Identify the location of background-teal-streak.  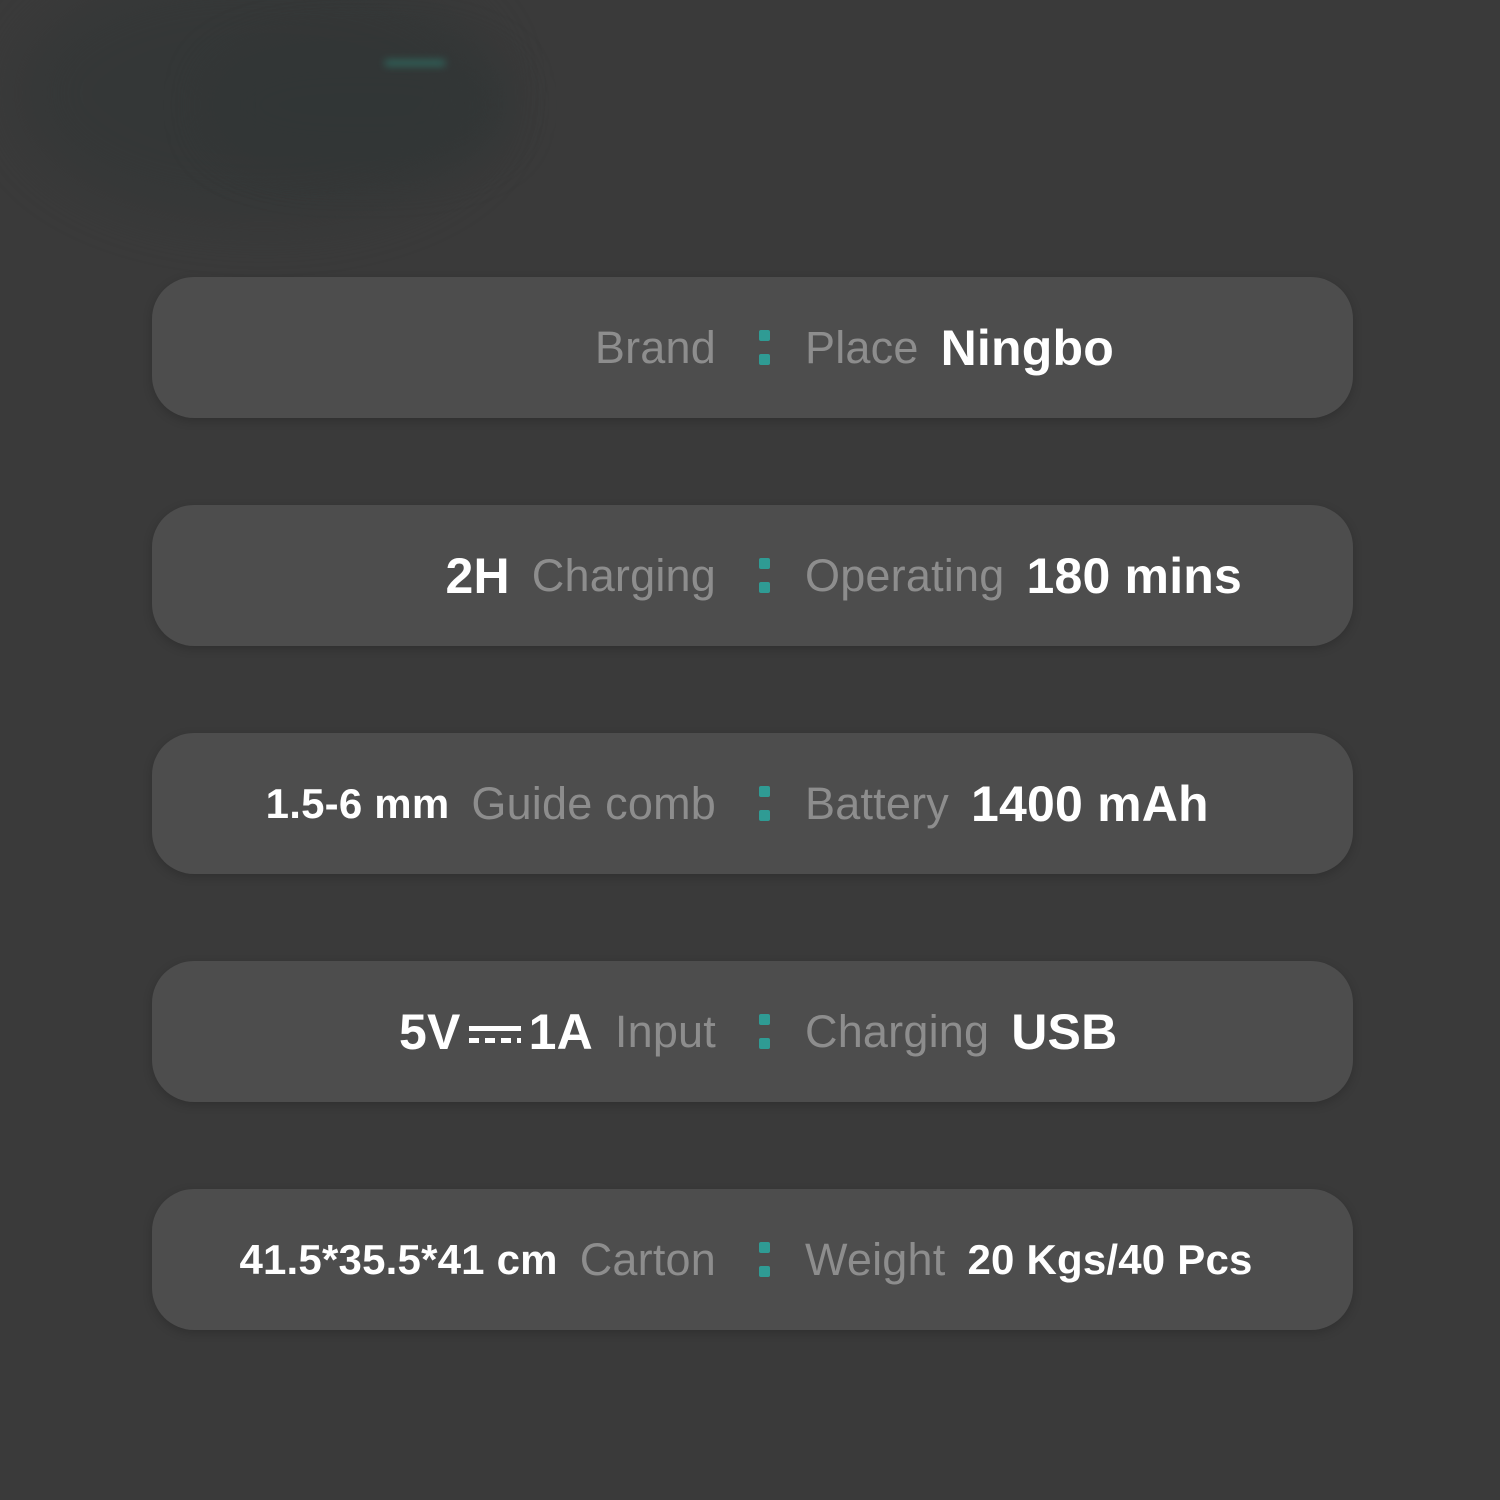
(415, 63).